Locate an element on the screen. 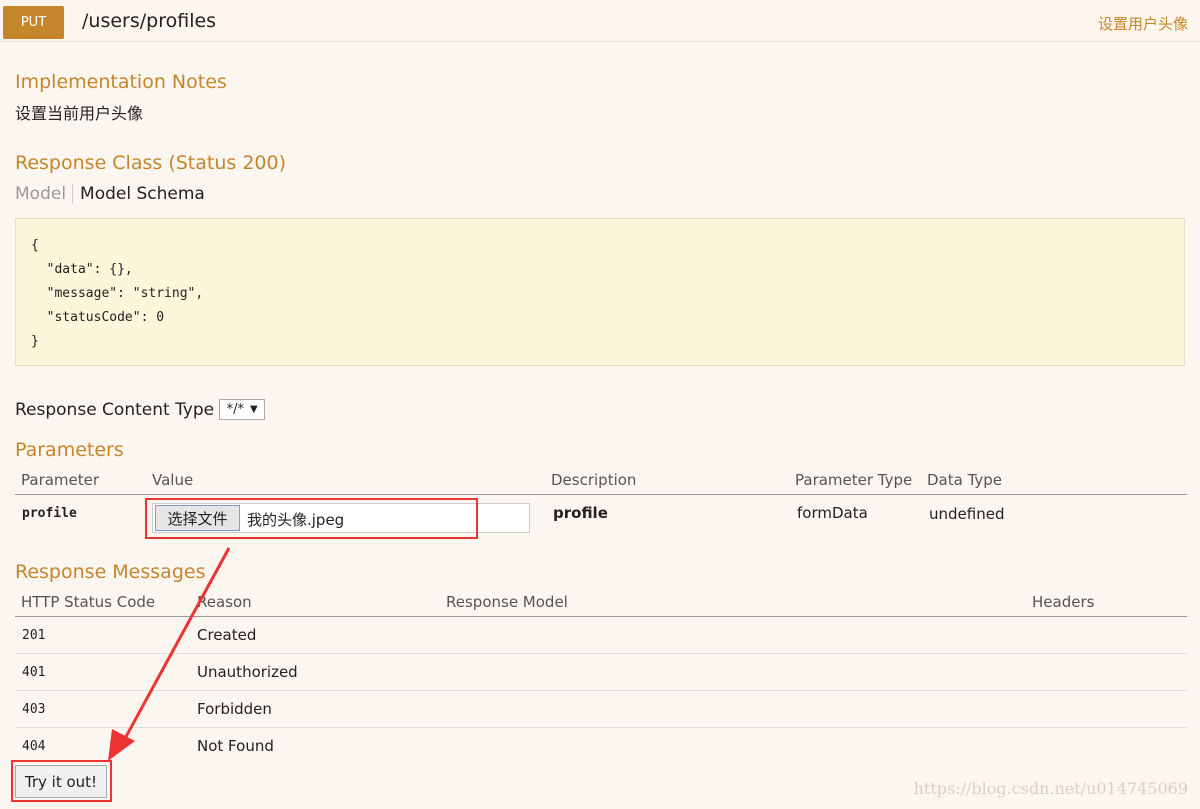  table-row-reason: Forbidden is located at coordinates (234, 709).